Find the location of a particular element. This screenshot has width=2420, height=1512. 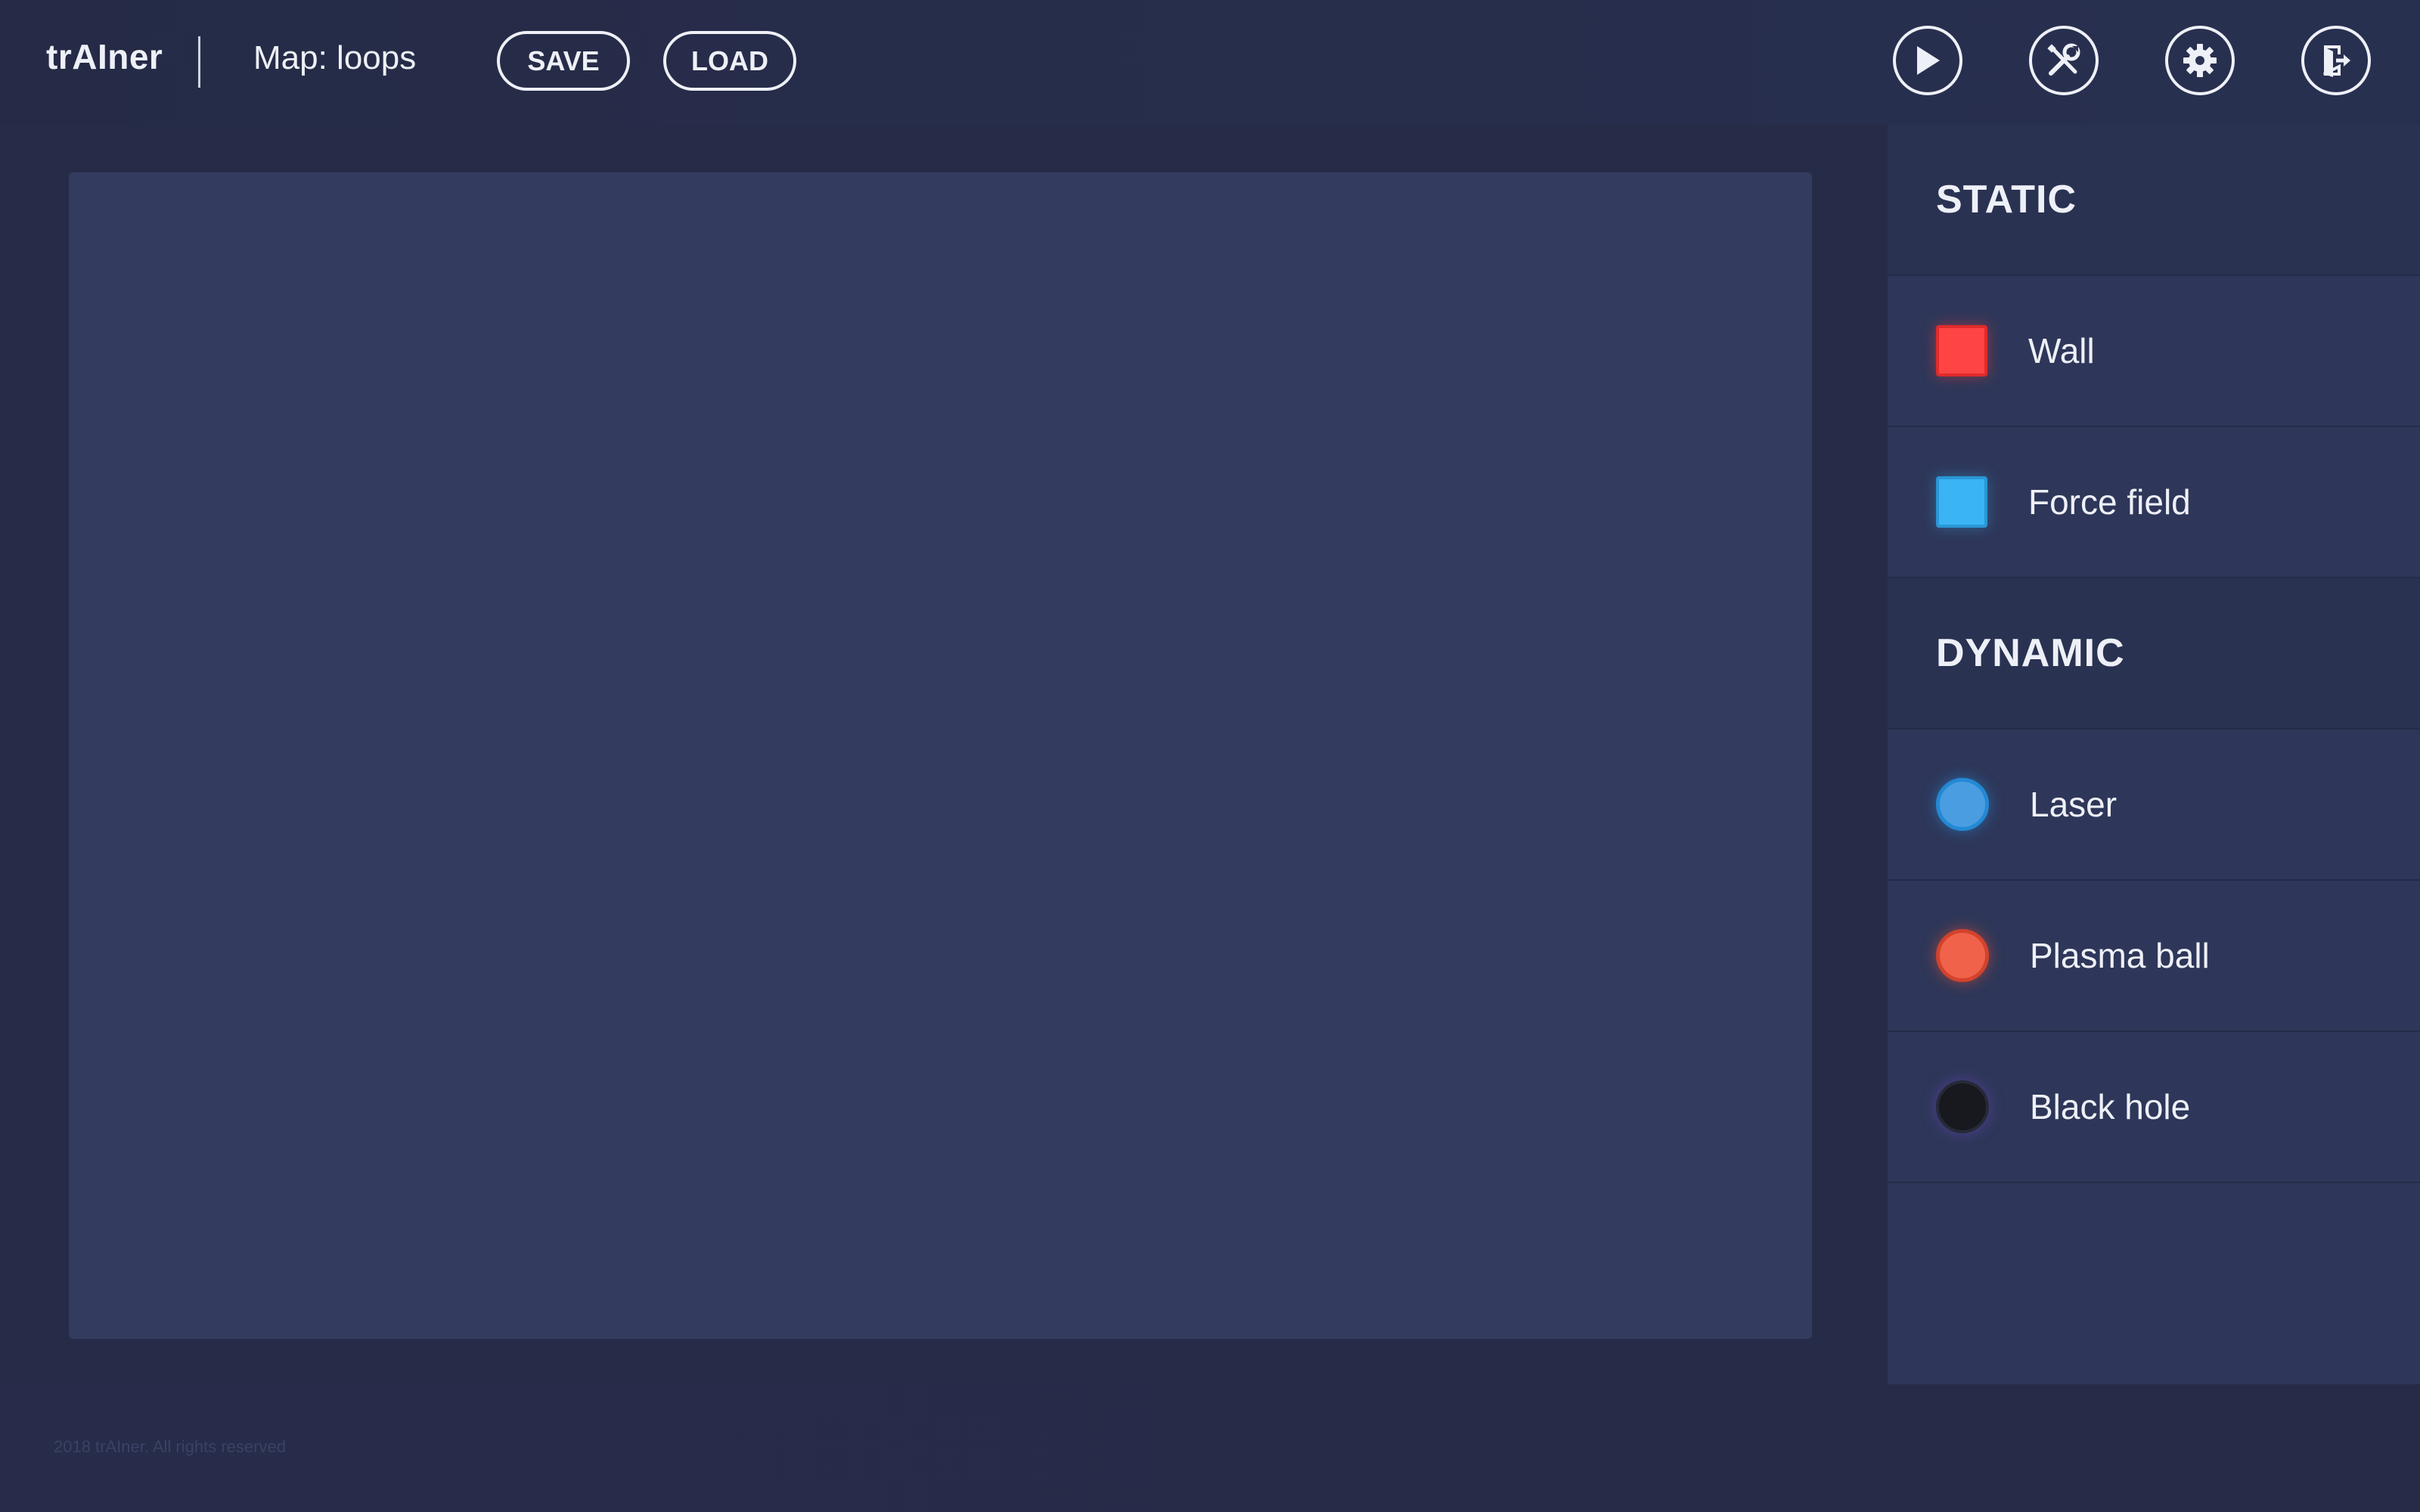

header-divider is located at coordinates (199, 62).